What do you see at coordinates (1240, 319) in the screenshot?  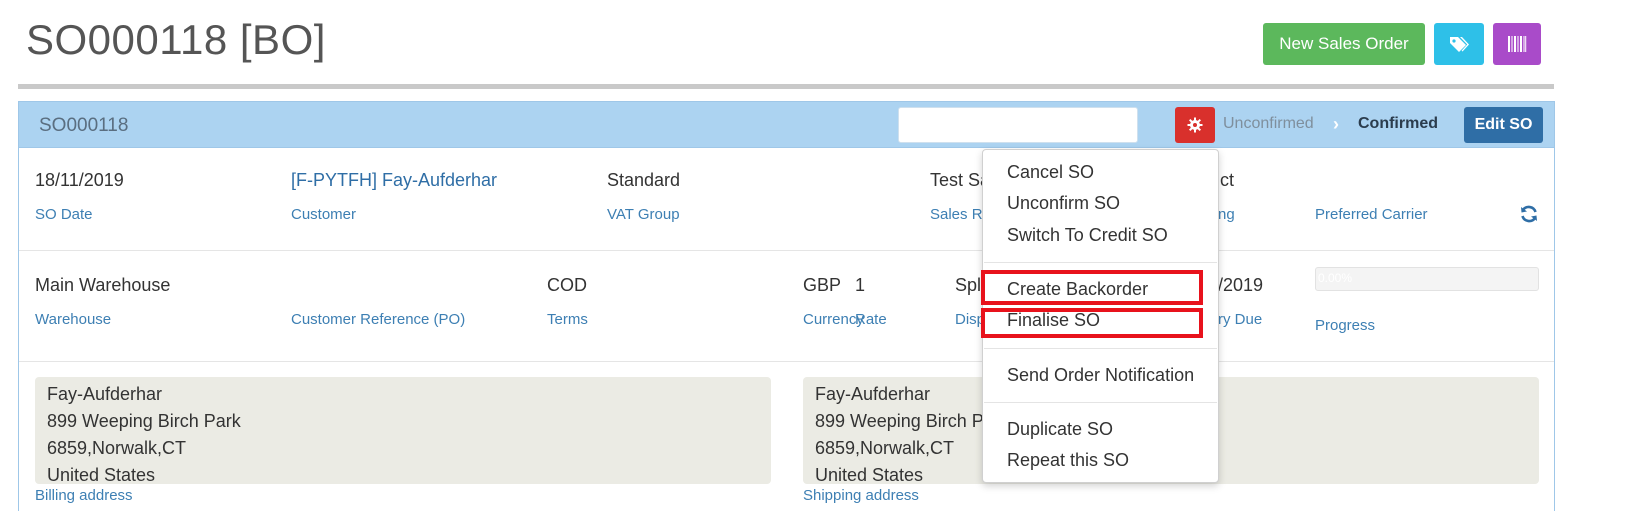 I see `delivery-due-label: ry Due` at bounding box center [1240, 319].